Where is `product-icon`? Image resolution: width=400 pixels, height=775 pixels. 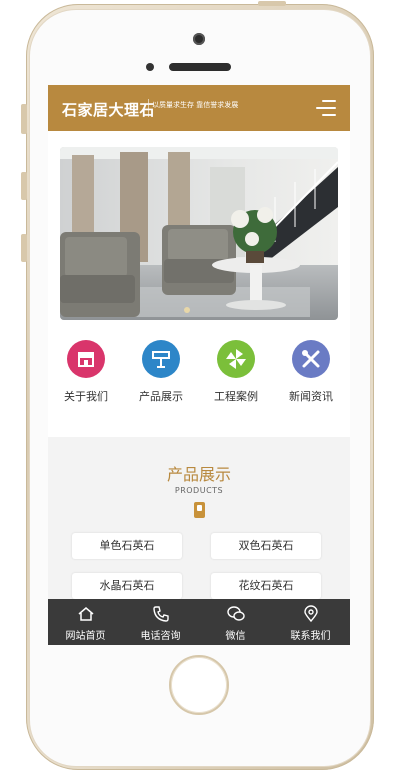
product-icon is located at coordinates (161, 359).